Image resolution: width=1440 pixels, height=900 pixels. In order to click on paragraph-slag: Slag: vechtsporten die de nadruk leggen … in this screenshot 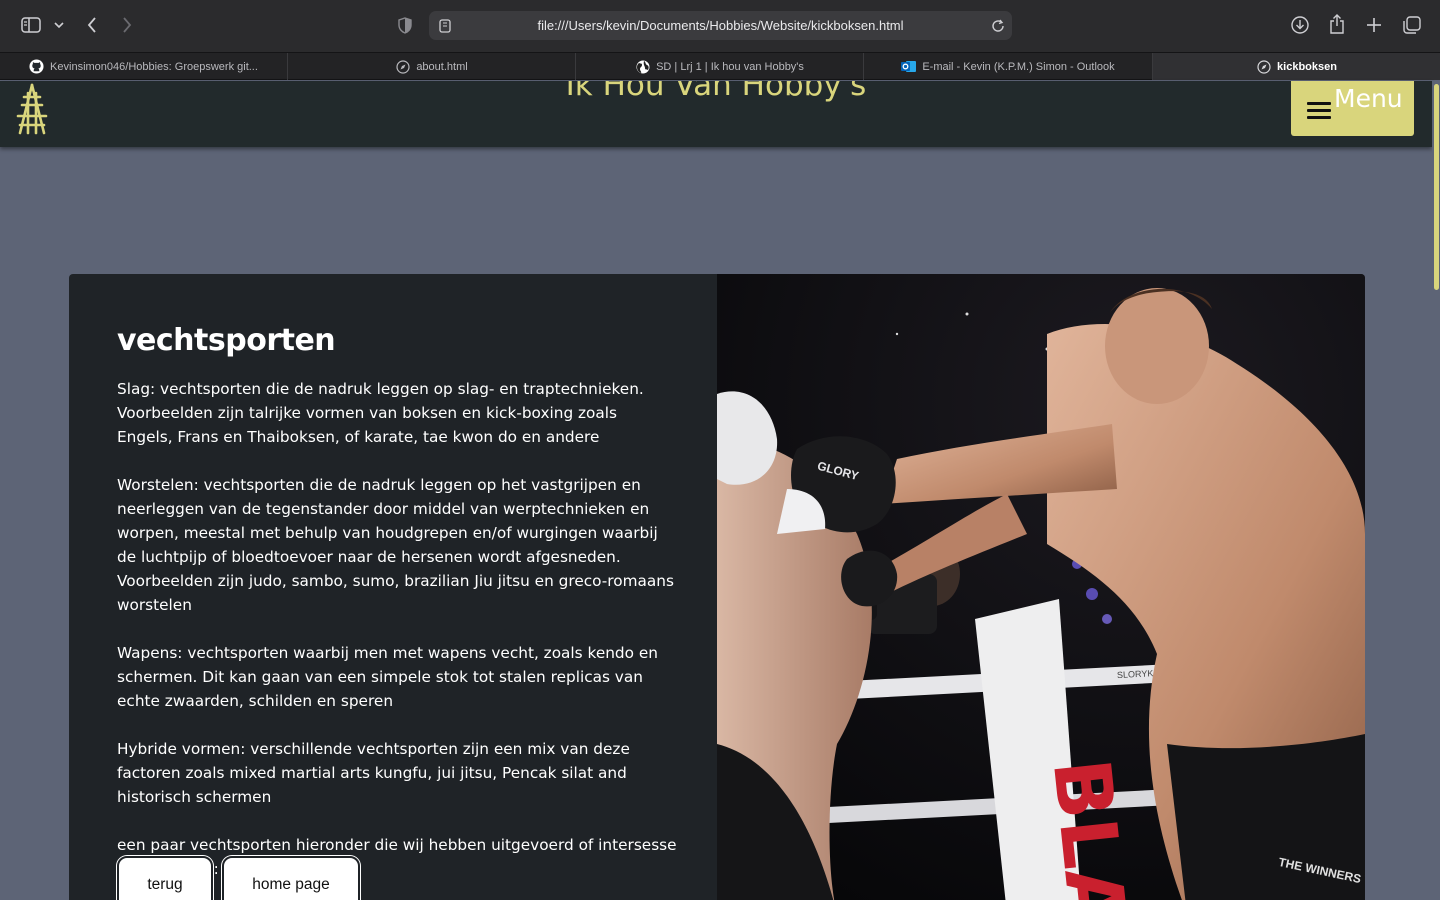, I will do `click(380, 413)`.